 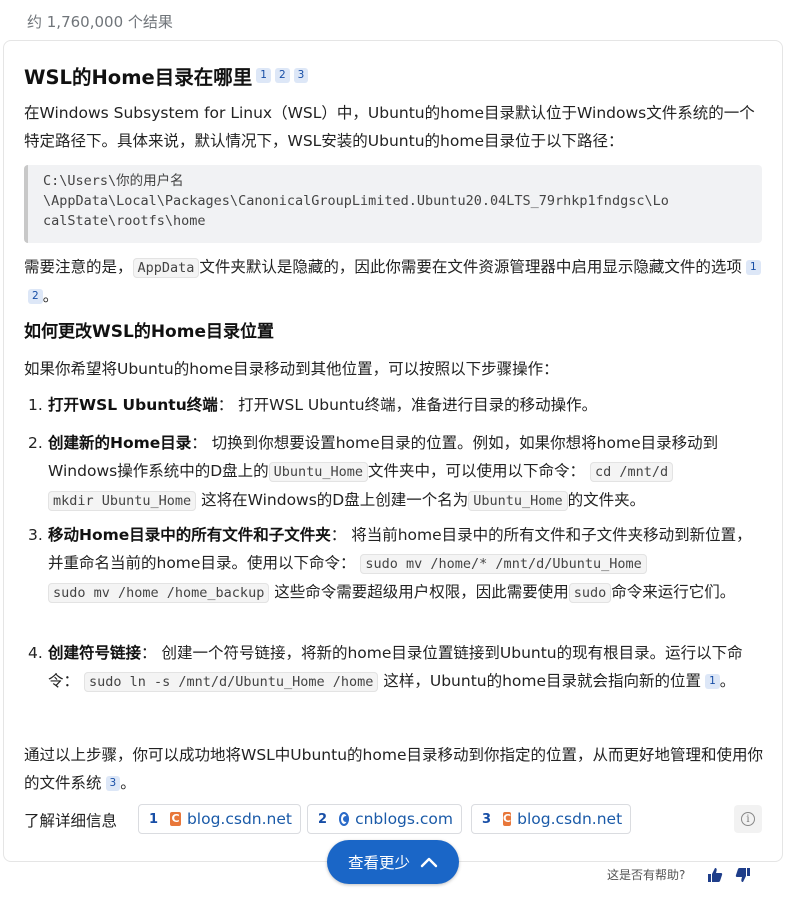 What do you see at coordinates (404, 819) in the screenshot?
I see `source-name: cnblogs.com` at bounding box center [404, 819].